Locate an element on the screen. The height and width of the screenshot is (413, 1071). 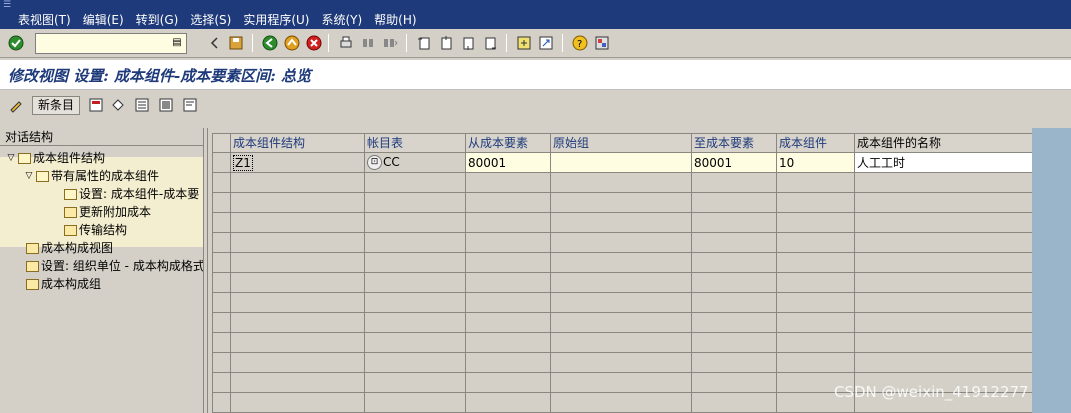
customize-layout-icon is located at coordinates (602, 43).